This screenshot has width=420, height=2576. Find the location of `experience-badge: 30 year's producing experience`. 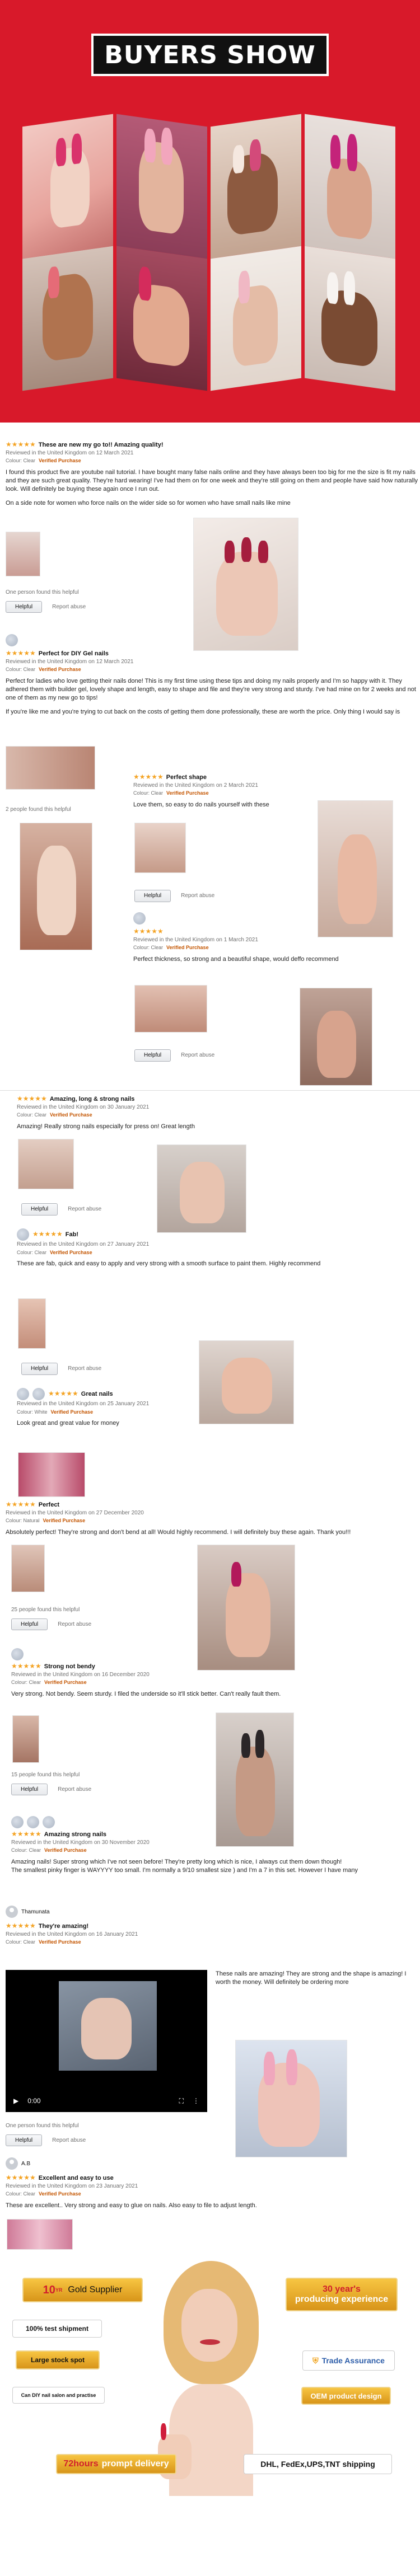

experience-badge: 30 year's producing experience is located at coordinates (342, 2294).